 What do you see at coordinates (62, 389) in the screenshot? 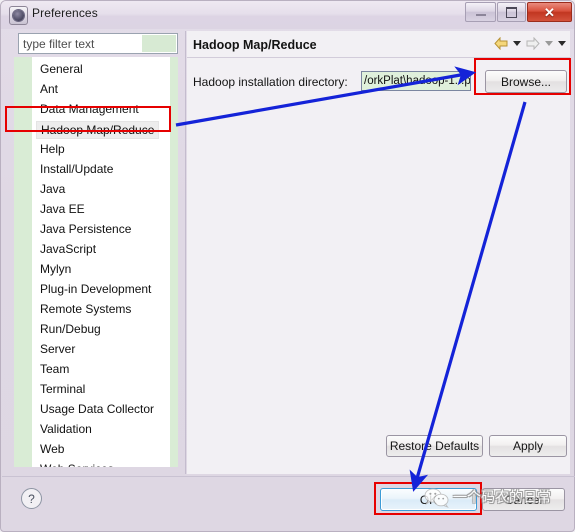
I see `sidebar-item-terminal: Terminal` at bounding box center [62, 389].